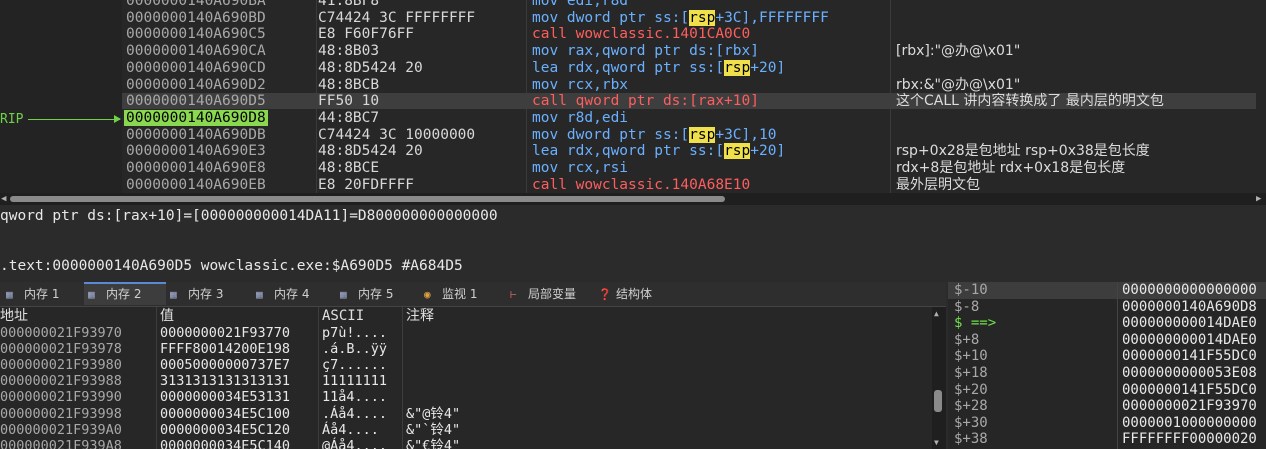 This screenshot has height=449, width=1266. What do you see at coordinates (61, 366) in the screenshot?
I see `dump-address: 000000021F93980` at bounding box center [61, 366].